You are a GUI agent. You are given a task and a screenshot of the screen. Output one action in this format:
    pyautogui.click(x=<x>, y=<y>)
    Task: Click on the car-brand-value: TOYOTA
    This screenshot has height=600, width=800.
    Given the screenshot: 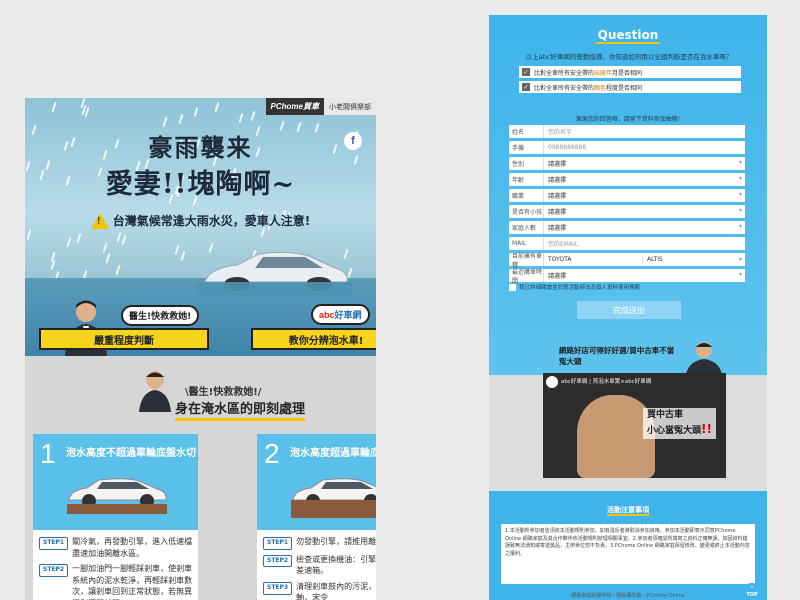 What is the action you would take?
    pyautogui.click(x=595, y=259)
    